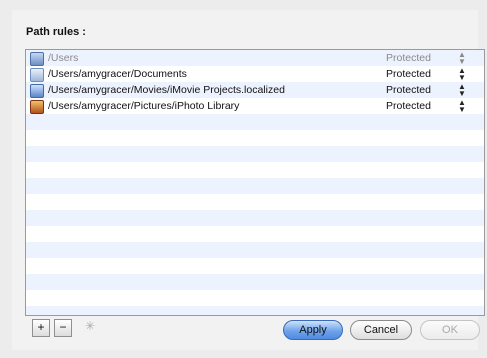 The width and height of the screenshot is (487, 358). What do you see at coordinates (63, 328) in the screenshot?
I see `remove-rule-button: −` at bounding box center [63, 328].